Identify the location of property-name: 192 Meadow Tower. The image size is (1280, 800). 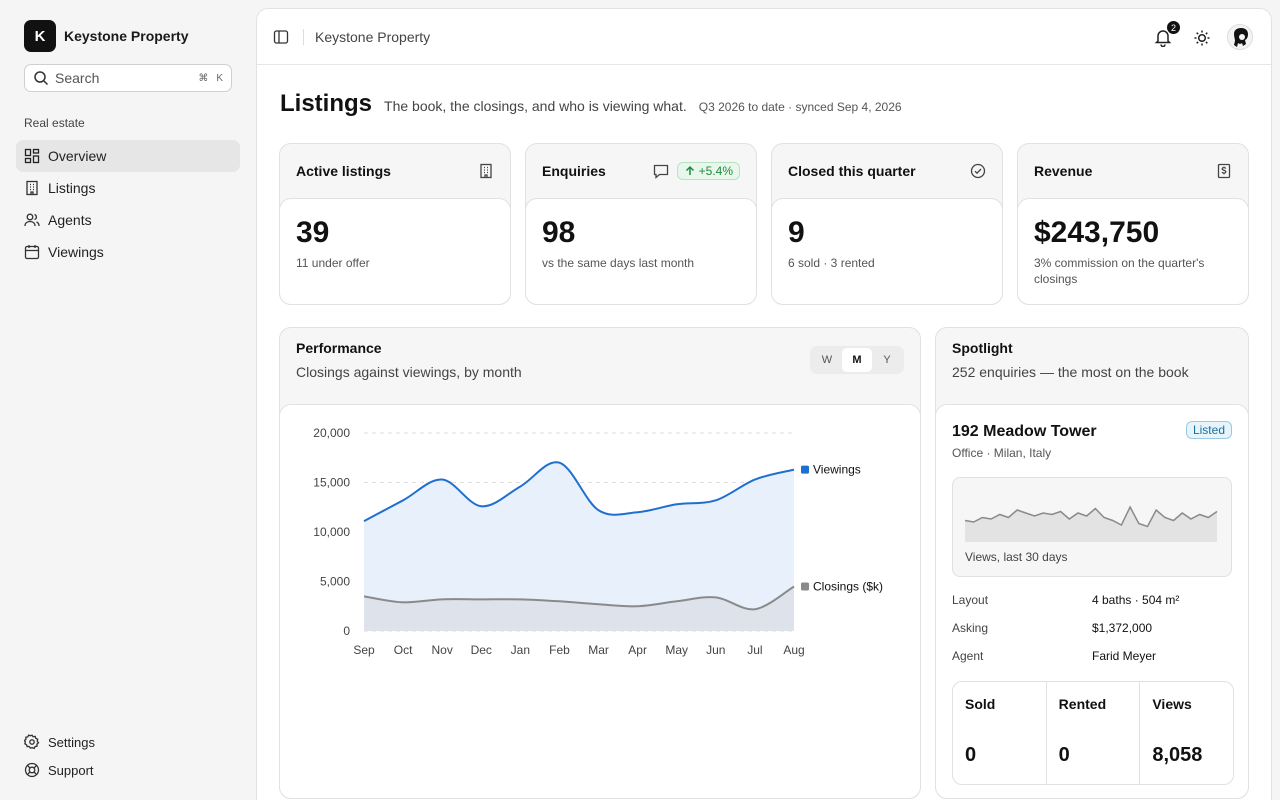
(1024, 432).